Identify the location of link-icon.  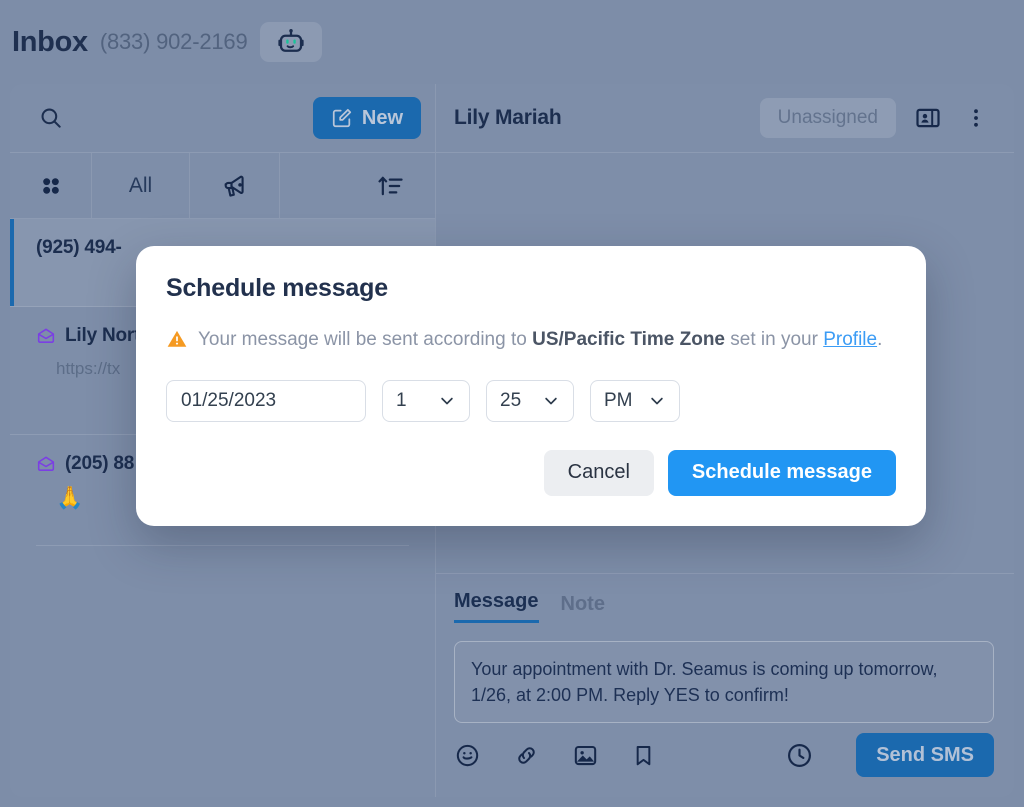
(526, 755).